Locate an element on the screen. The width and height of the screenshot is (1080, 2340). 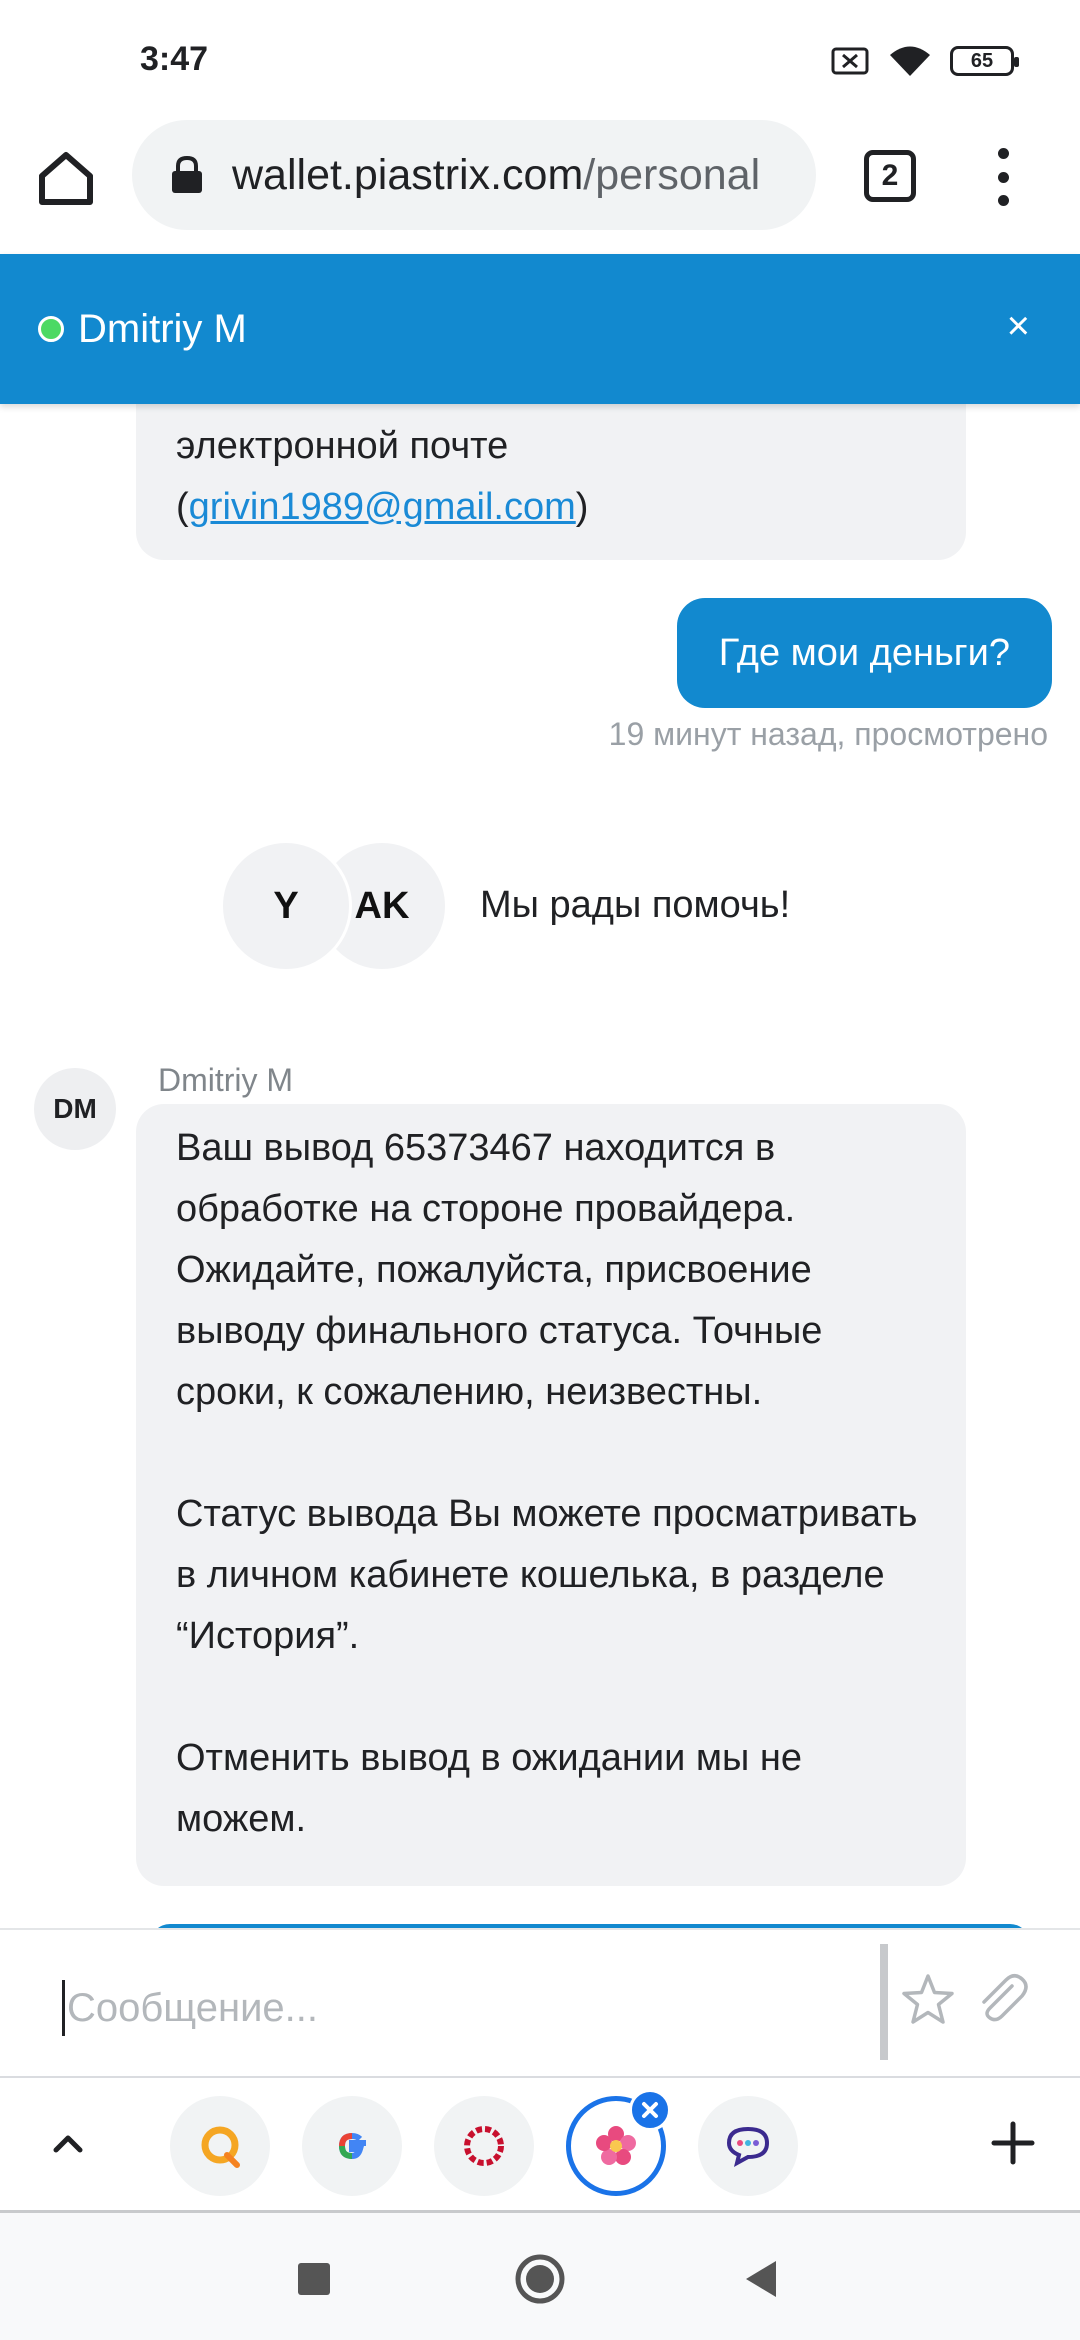
chevron-up-icon is located at coordinates (68, 2144).